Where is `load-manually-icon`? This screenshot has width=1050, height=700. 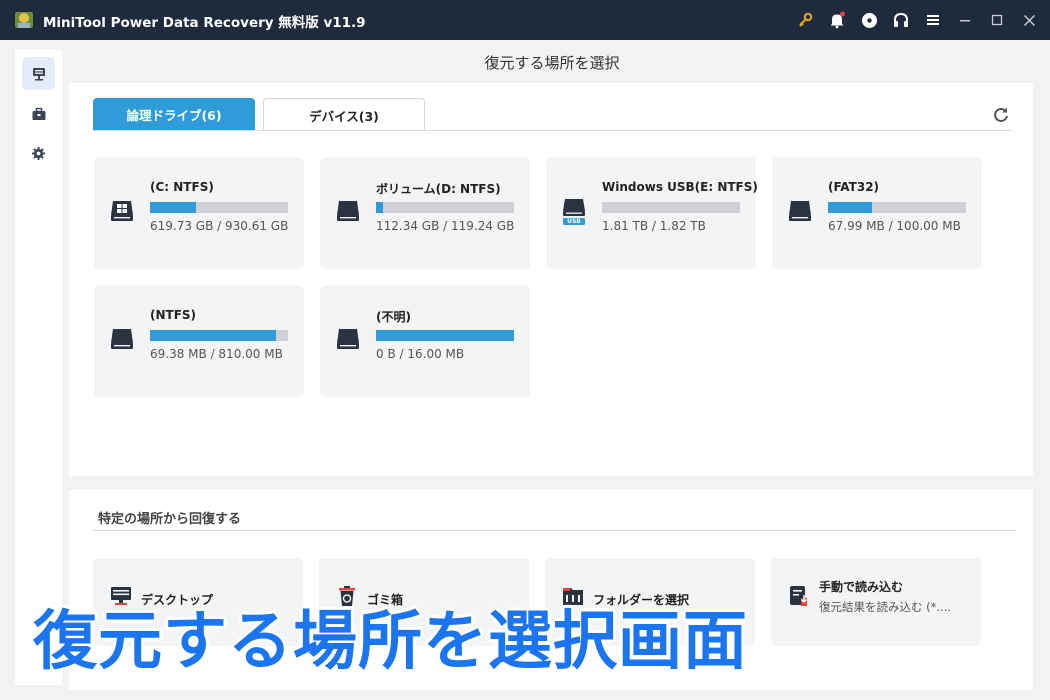 load-manually-icon is located at coordinates (798, 596).